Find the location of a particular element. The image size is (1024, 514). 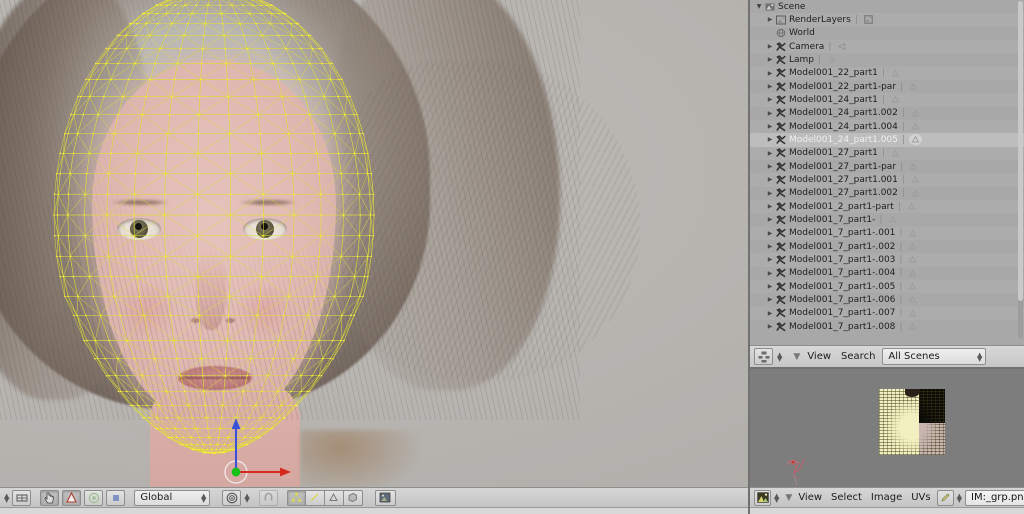

outliner-row: ▶ Model001_27_part1 | is located at coordinates (887, 153).